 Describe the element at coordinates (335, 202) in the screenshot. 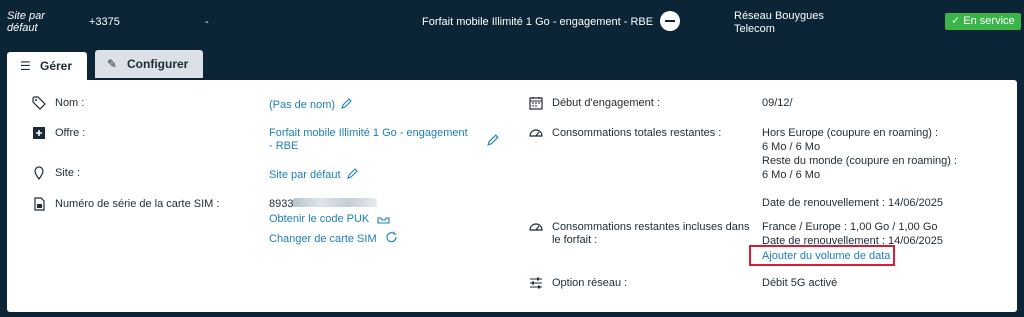

I see `sim-redacted` at that location.